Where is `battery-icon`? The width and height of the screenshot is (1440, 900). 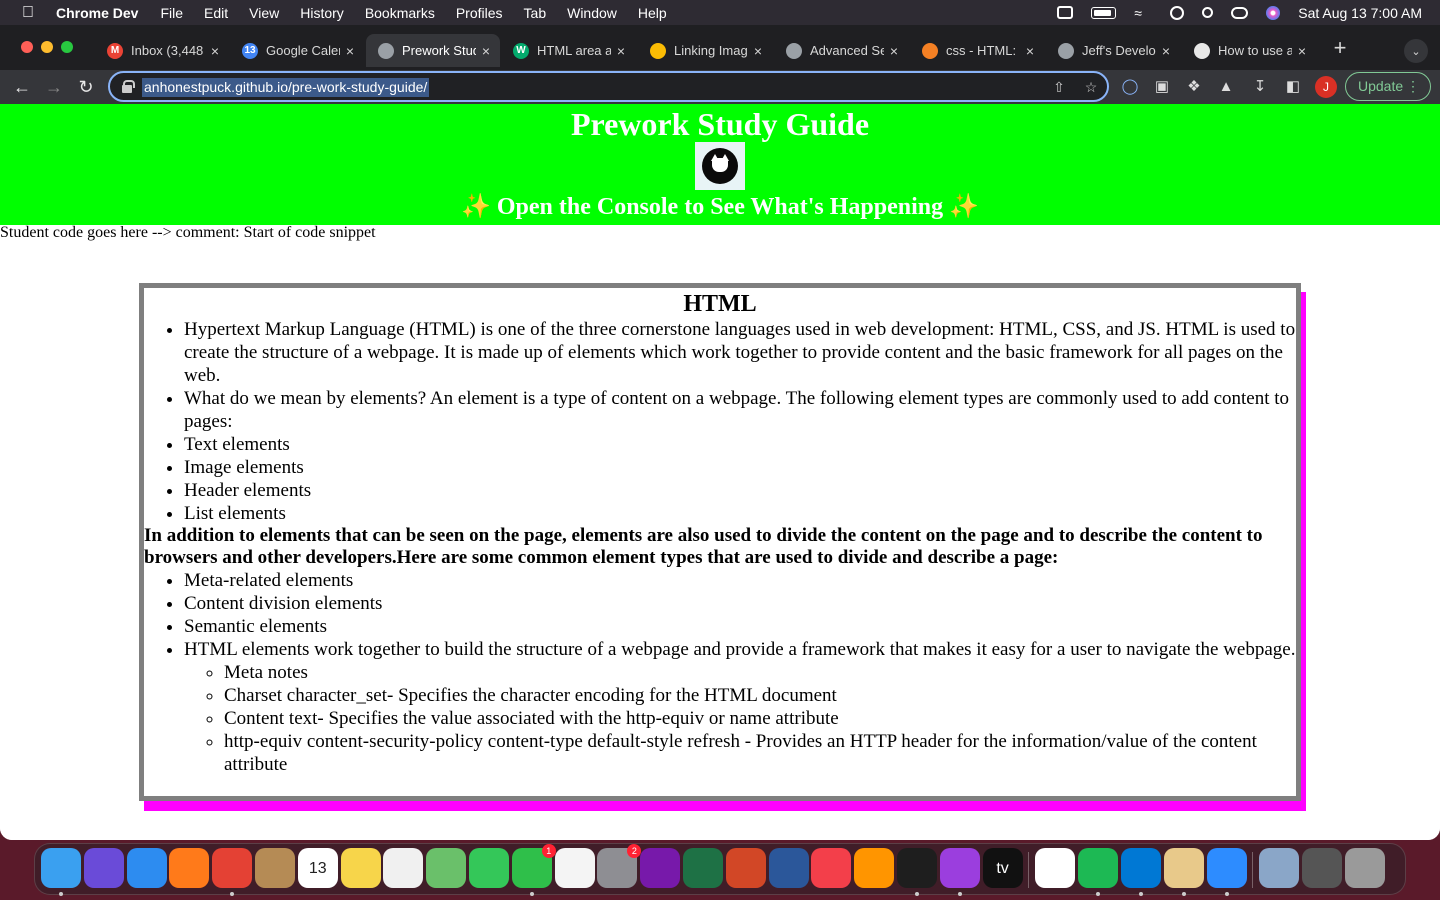
battery-icon is located at coordinates (1104, 12).